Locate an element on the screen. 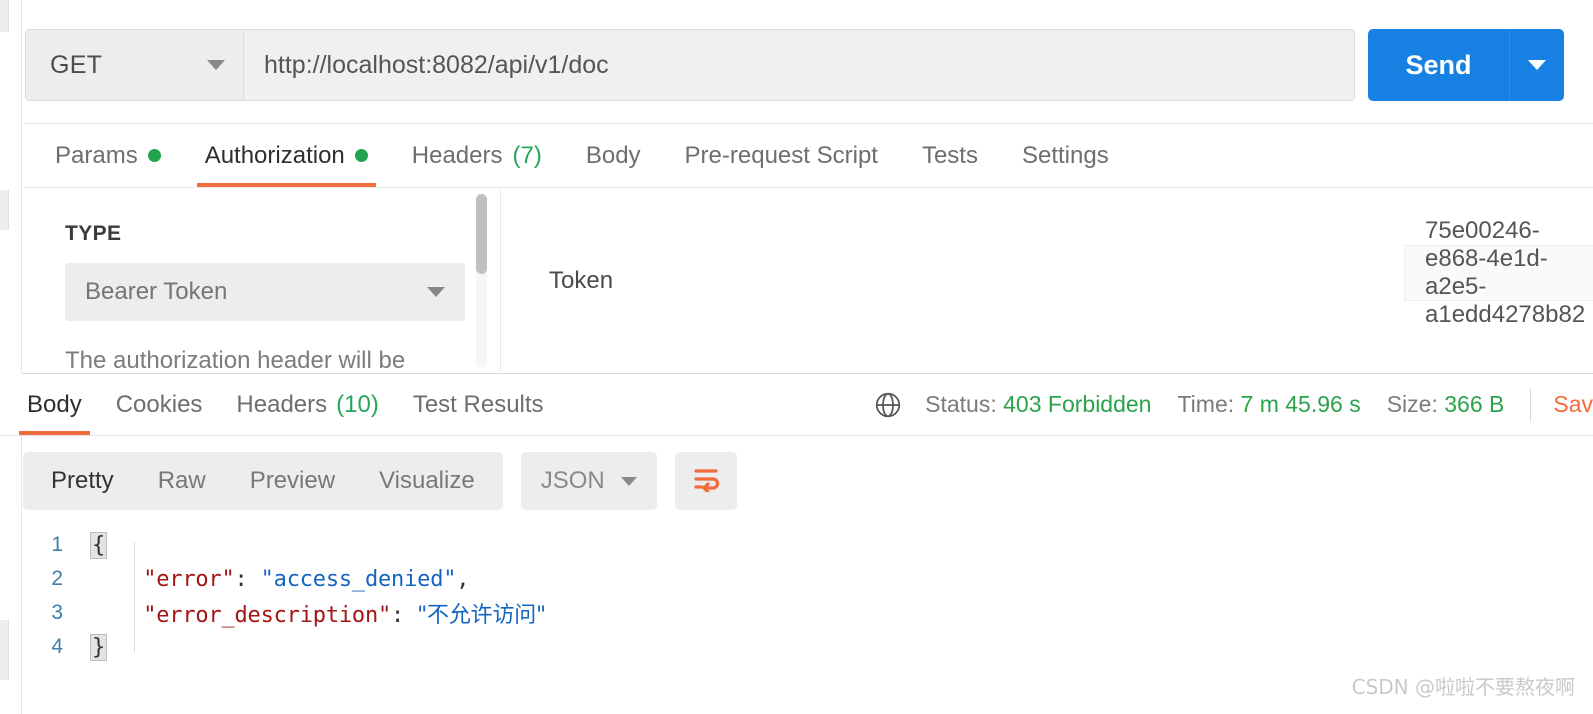  tab-pre-request-script: Pre-request Script is located at coordinates (781, 155).